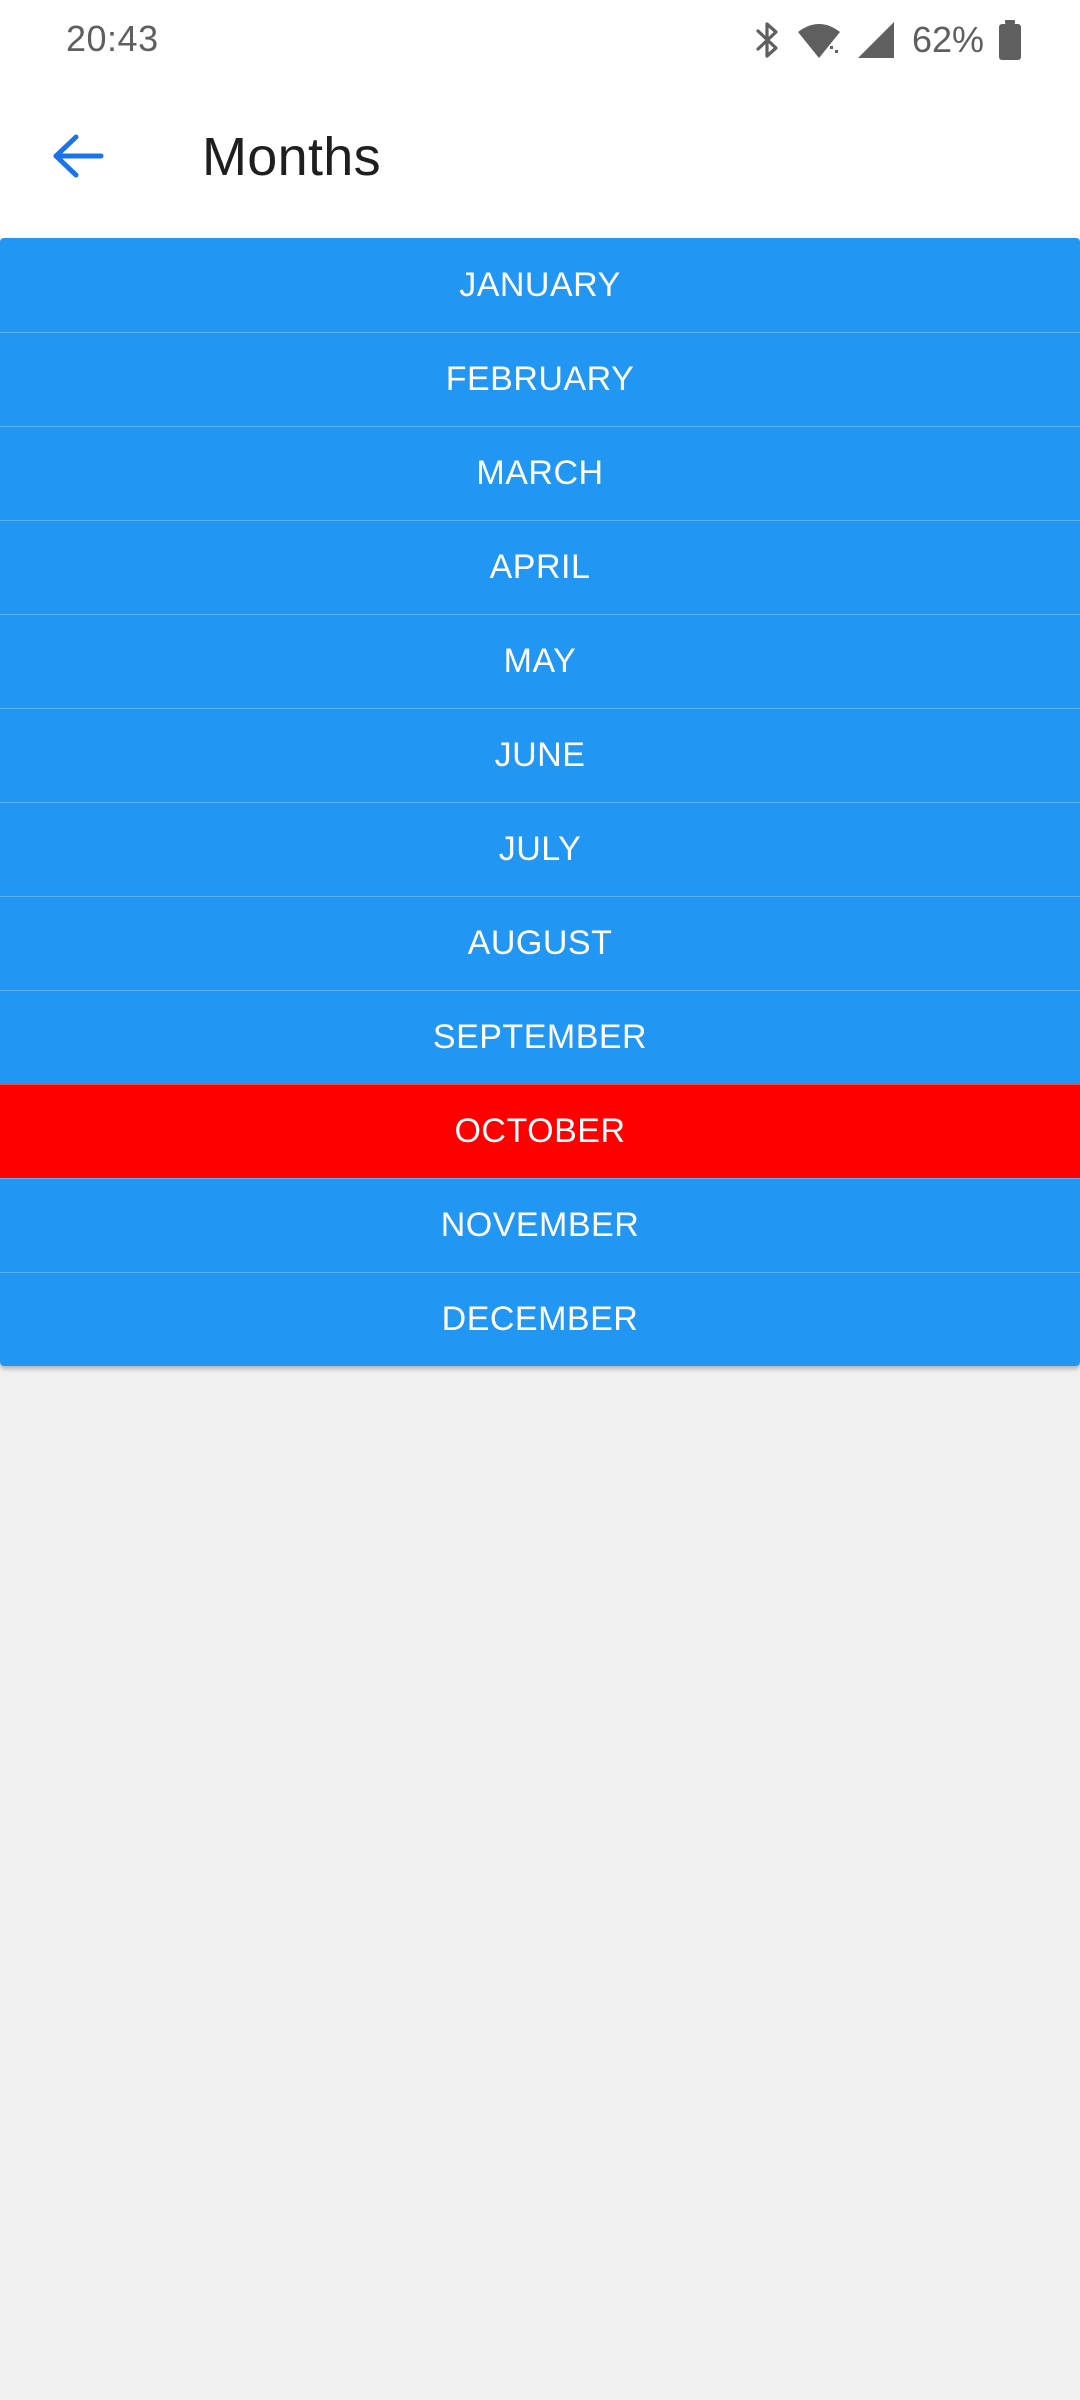 The height and width of the screenshot is (2400, 1080). What do you see at coordinates (540, 1131) in the screenshot?
I see `month-button-october: OCTOBER` at bounding box center [540, 1131].